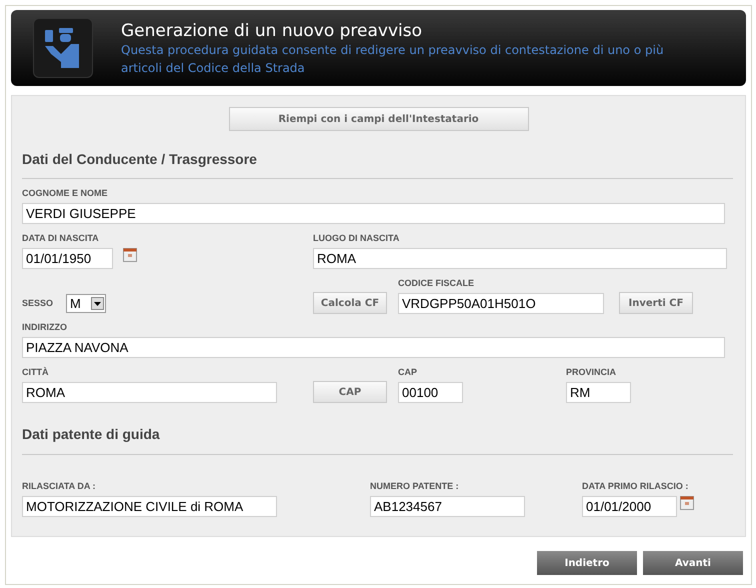 This screenshot has width=756, height=588. I want to click on field-label: CODICE FISCALE, so click(437, 283).